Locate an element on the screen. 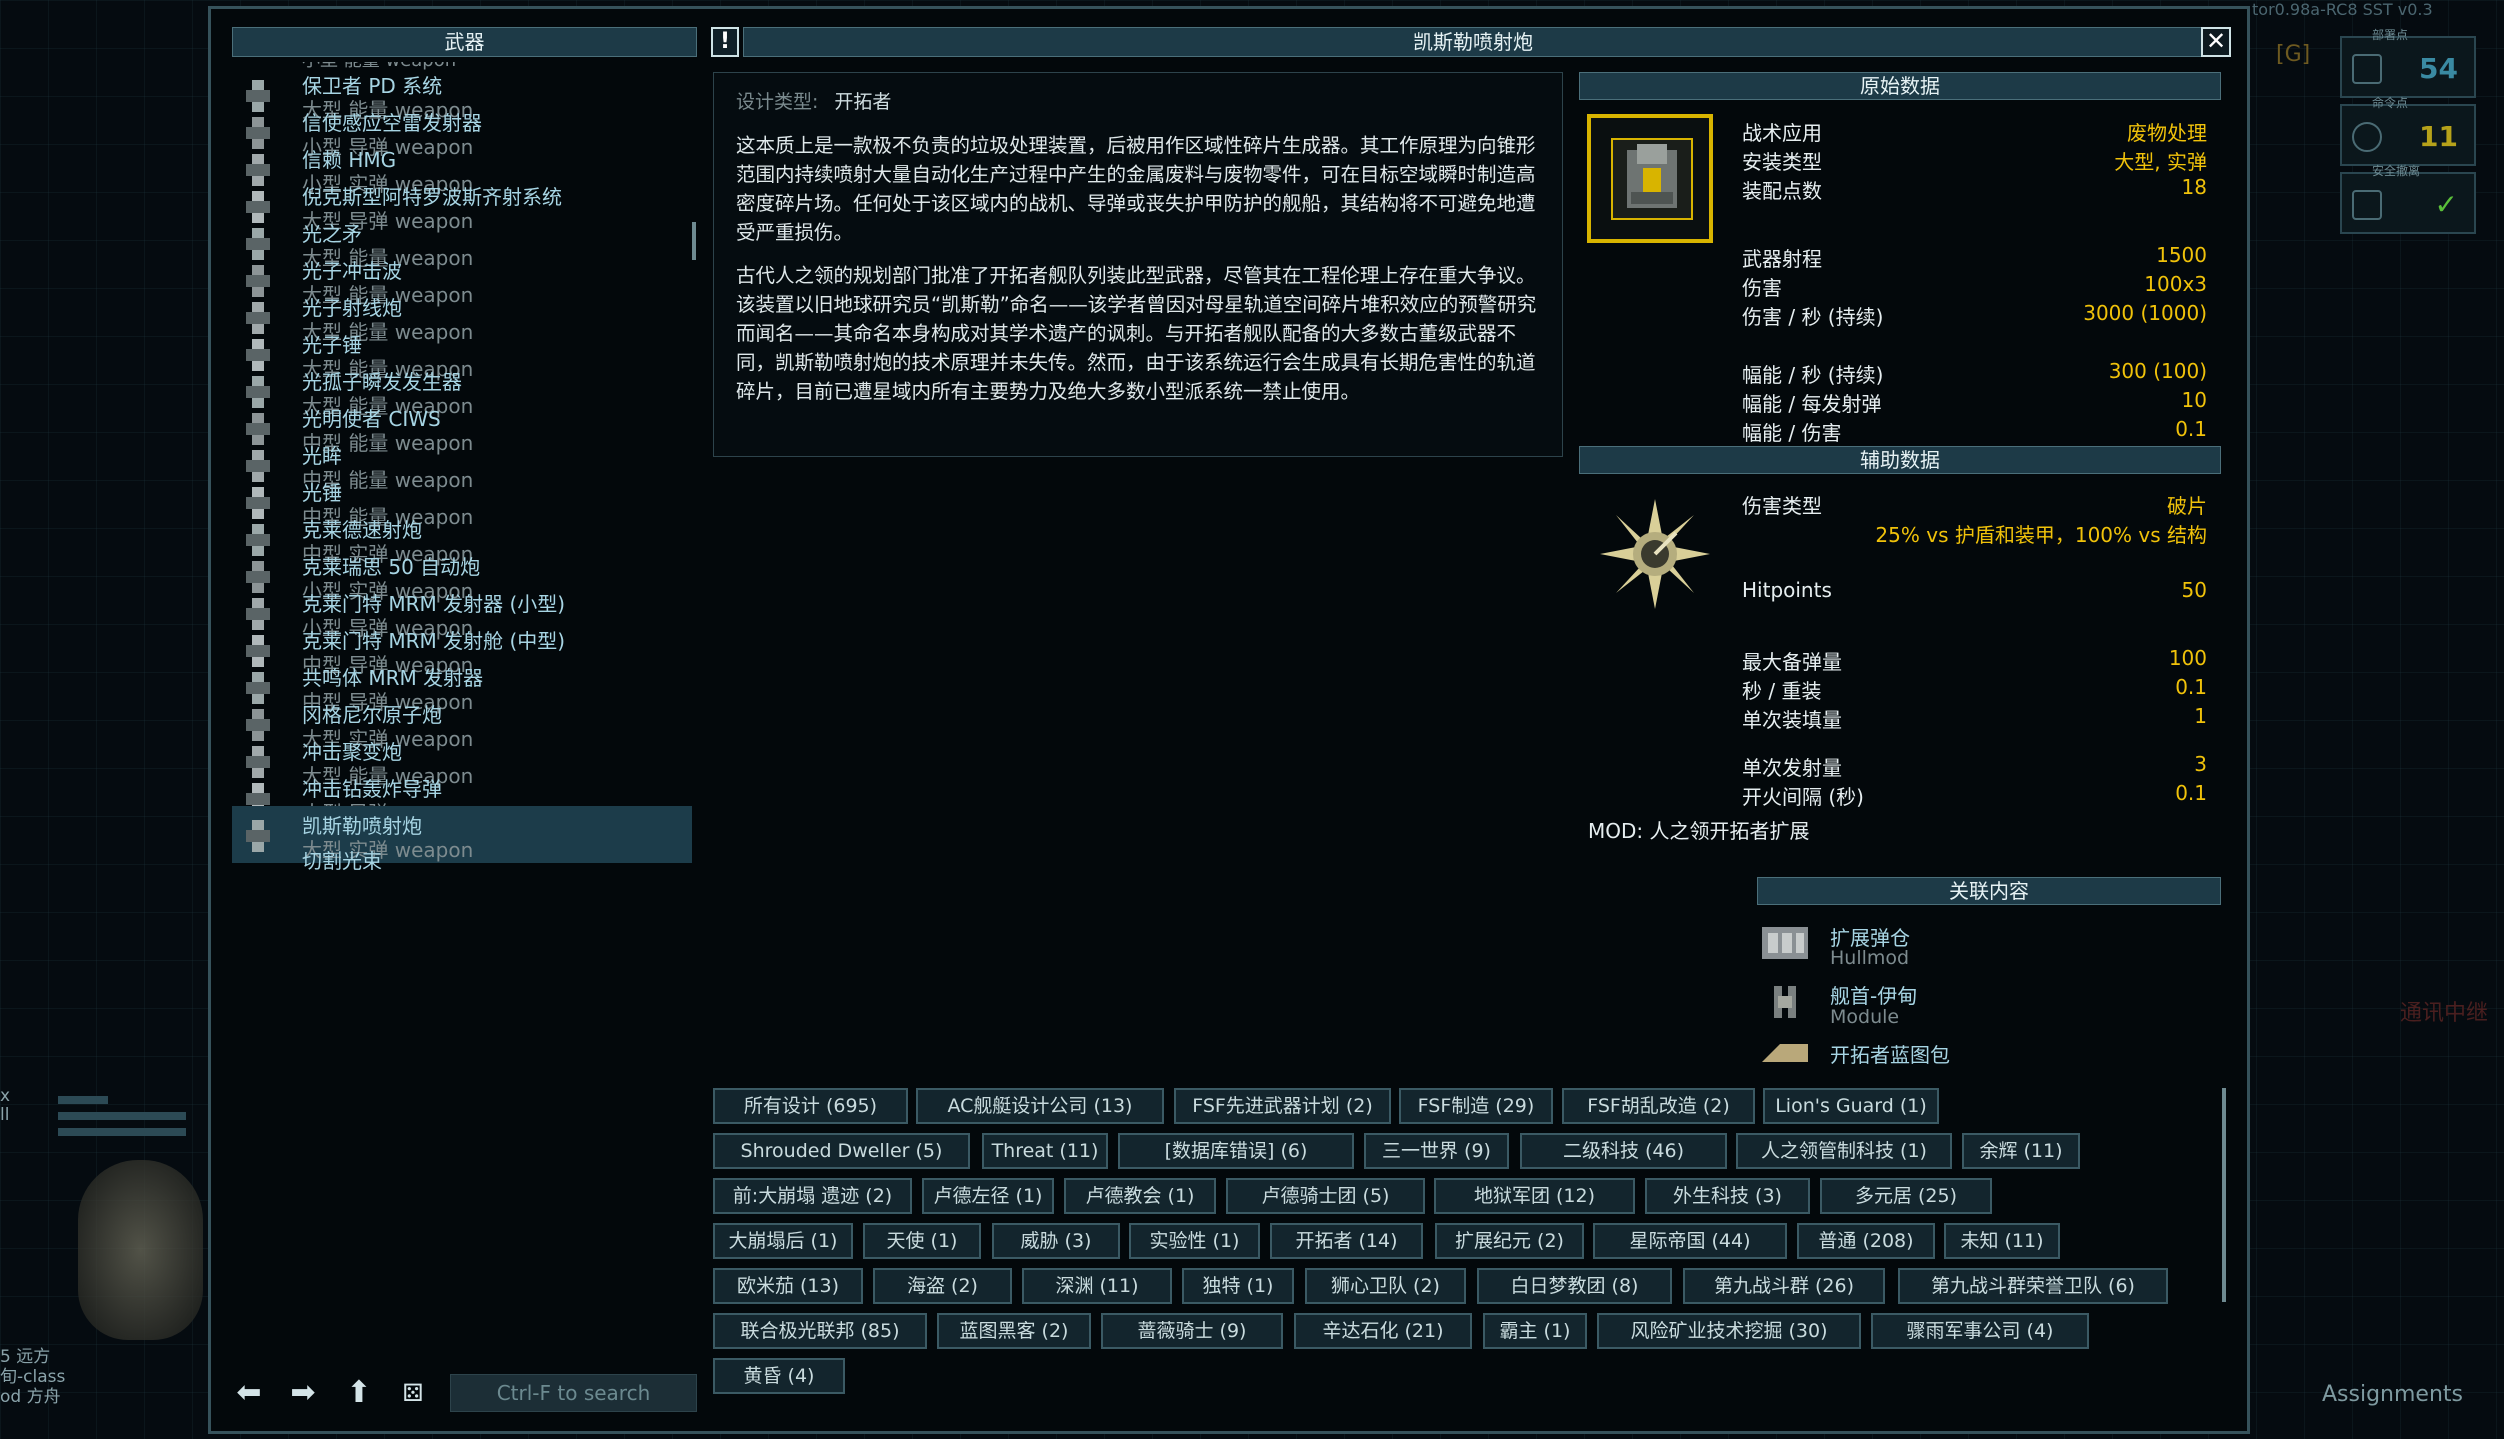 The image size is (2504, 1439). tag-filter-button: 风险矿业技术挖掘 (30) is located at coordinates (1729, 1331).